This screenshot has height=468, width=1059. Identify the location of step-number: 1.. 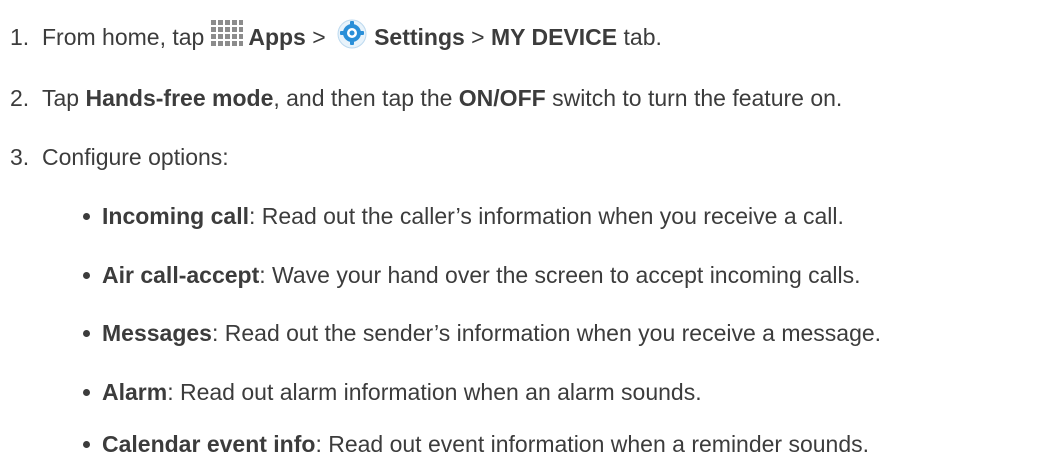
(20, 36).